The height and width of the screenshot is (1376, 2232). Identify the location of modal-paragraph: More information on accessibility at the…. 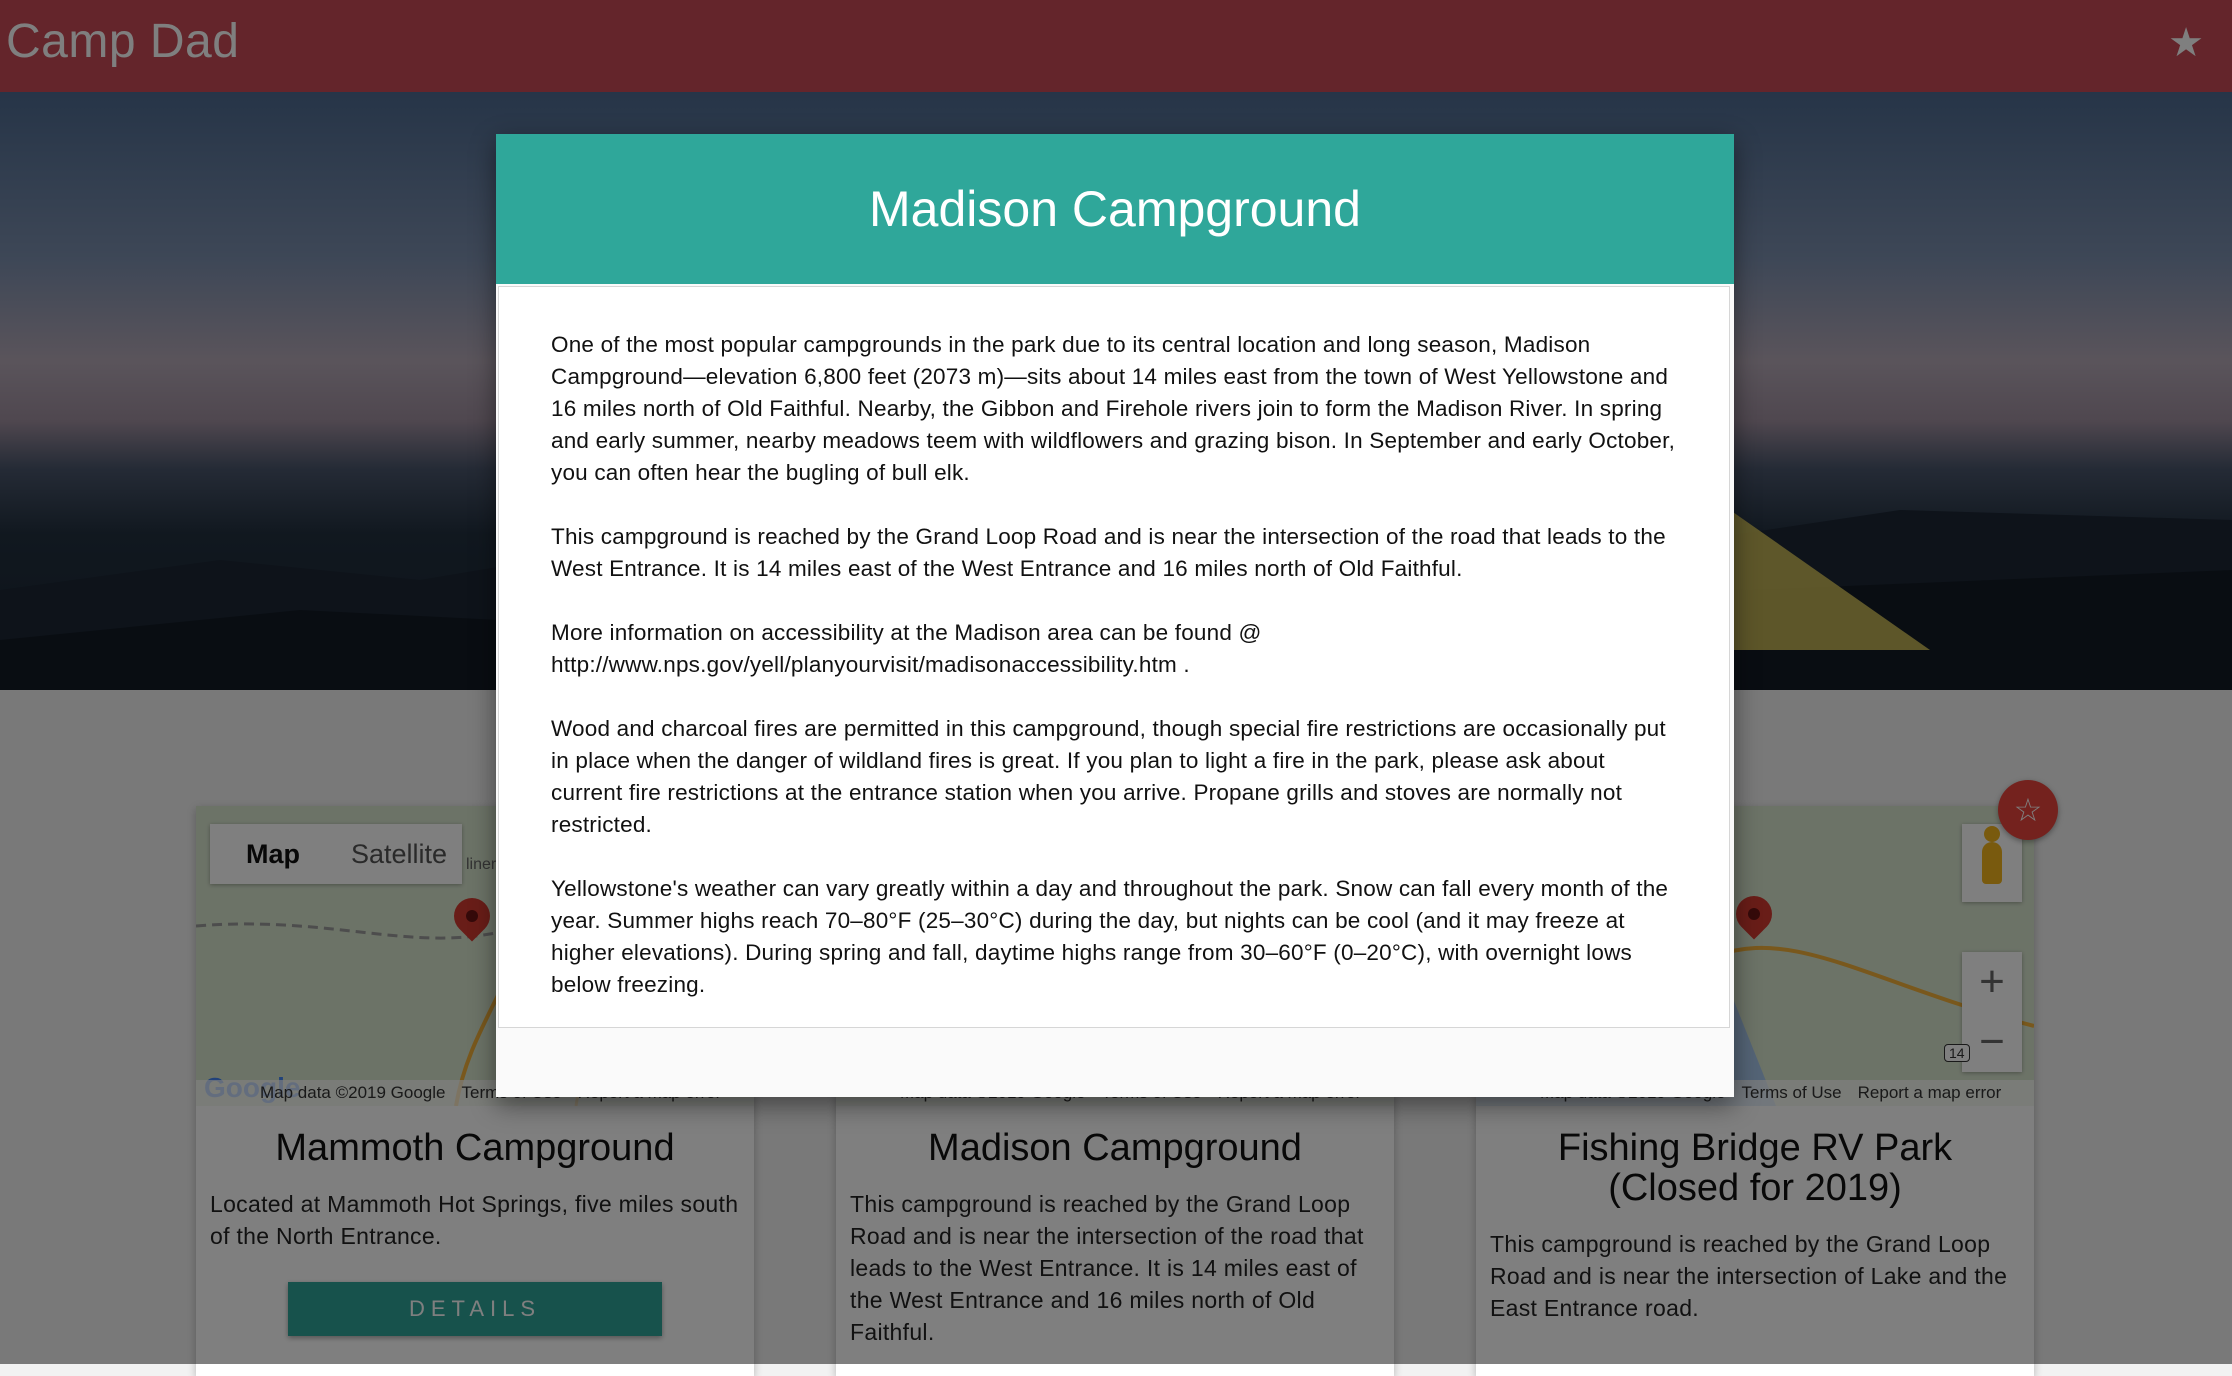
(906, 648).